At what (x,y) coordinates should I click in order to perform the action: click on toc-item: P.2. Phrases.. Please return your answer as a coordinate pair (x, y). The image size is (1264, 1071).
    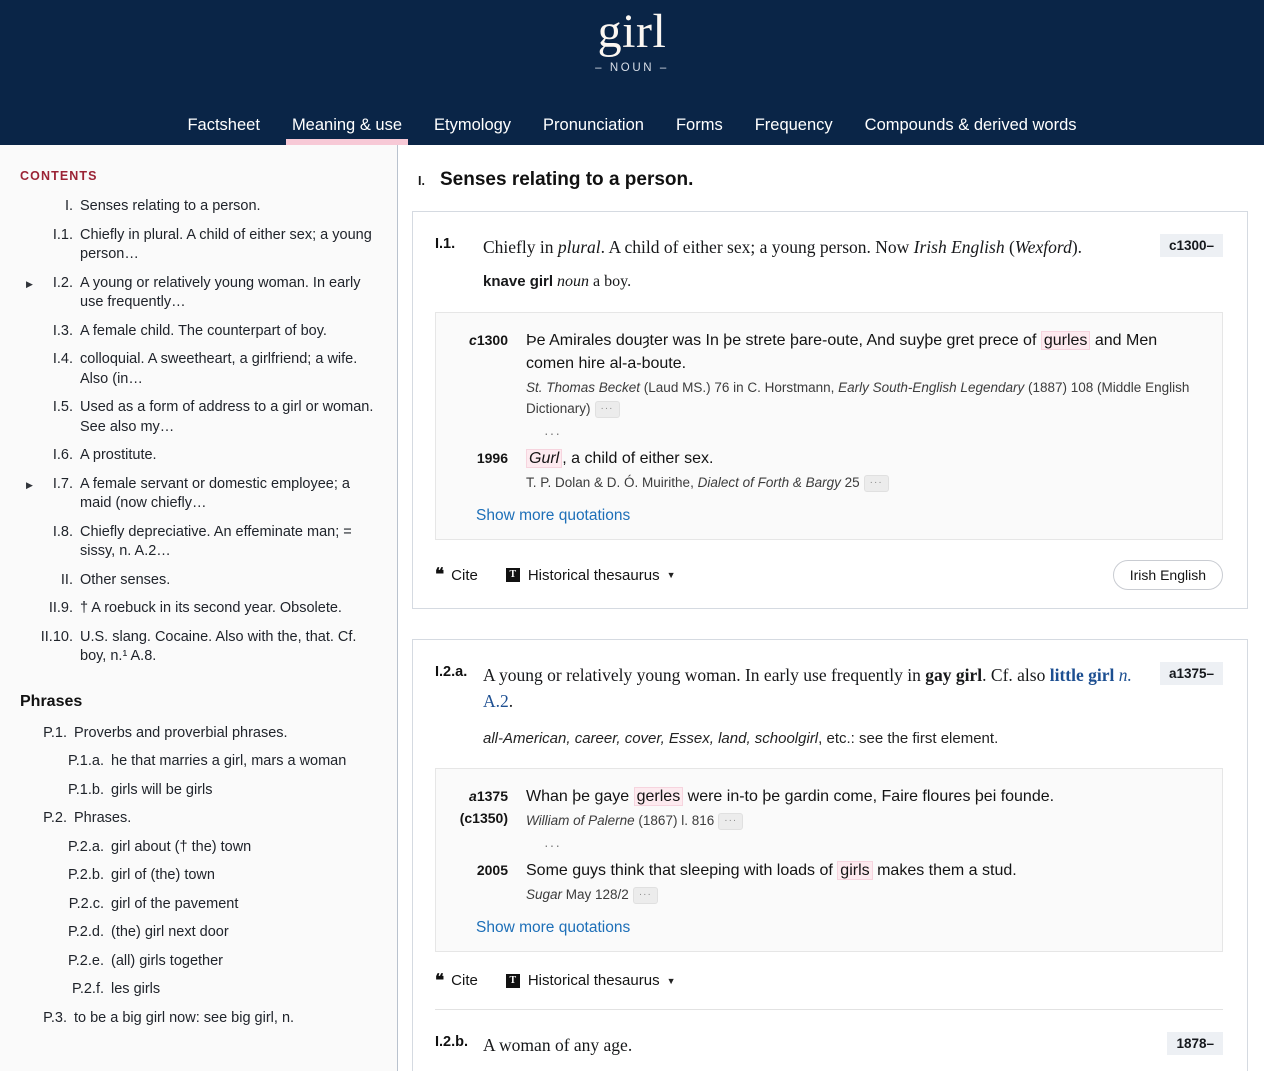
    Looking at the image, I should click on (197, 819).